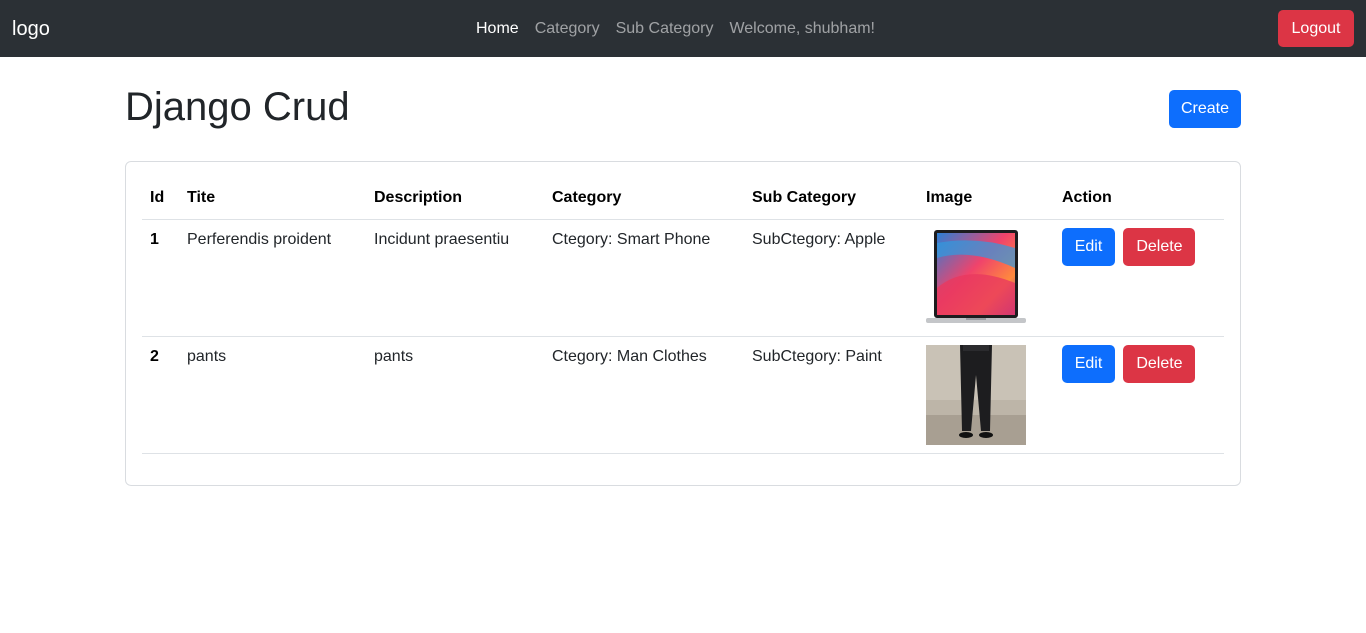  I want to click on row-sub-category: SubCtegory: Apple, so click(831, 278).